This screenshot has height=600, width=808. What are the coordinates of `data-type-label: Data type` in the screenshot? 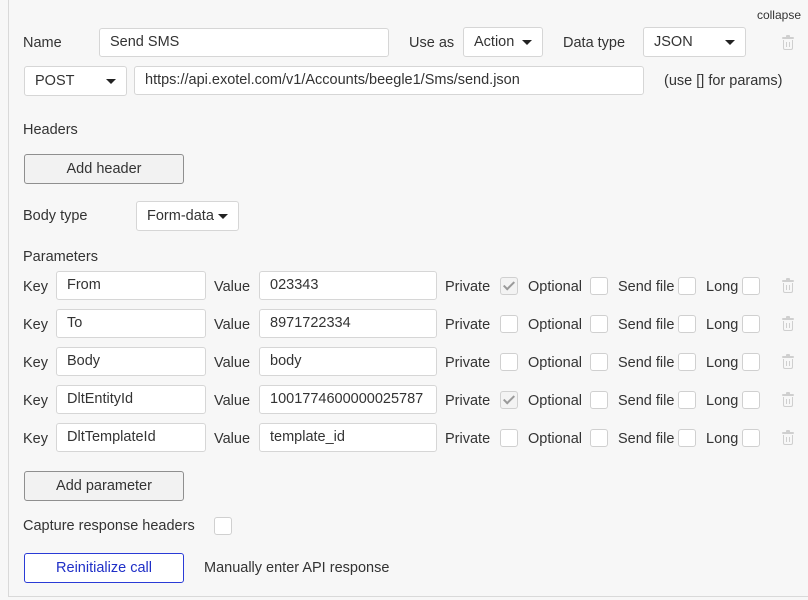 It's located at (594, 43).